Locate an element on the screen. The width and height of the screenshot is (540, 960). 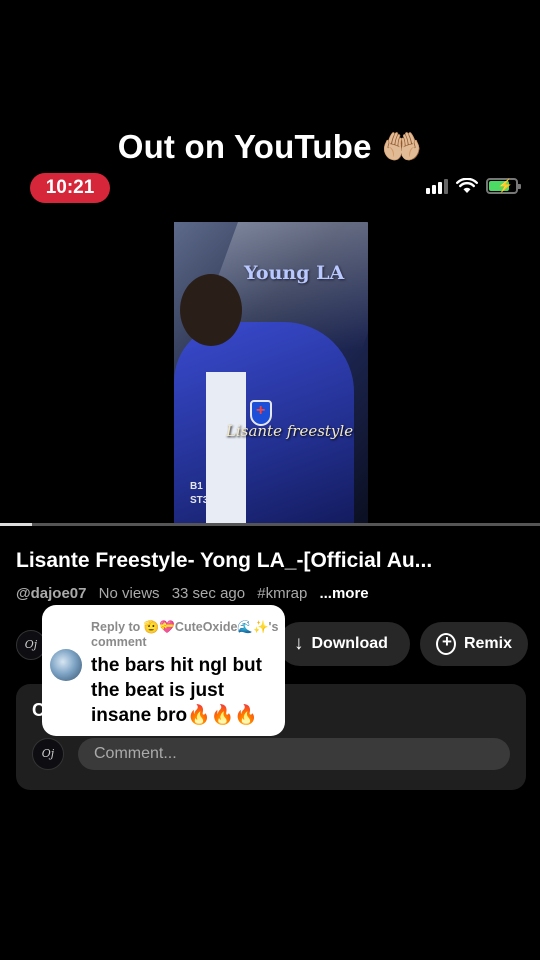
video-thumbnail: Young LA Lisante freestyle B1 ST3 is located at coordinates (271, 373).